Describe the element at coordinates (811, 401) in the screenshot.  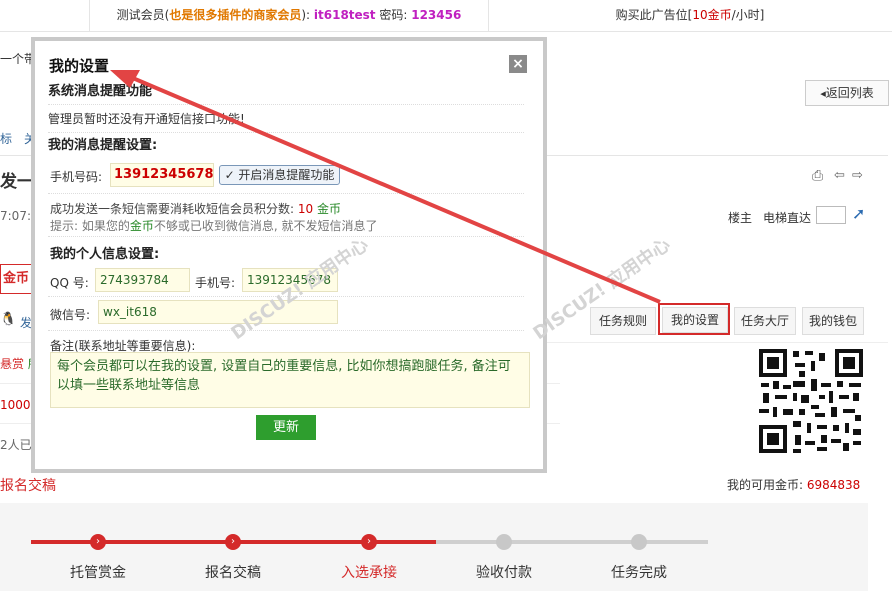
I see `qr-code-image` at that location.